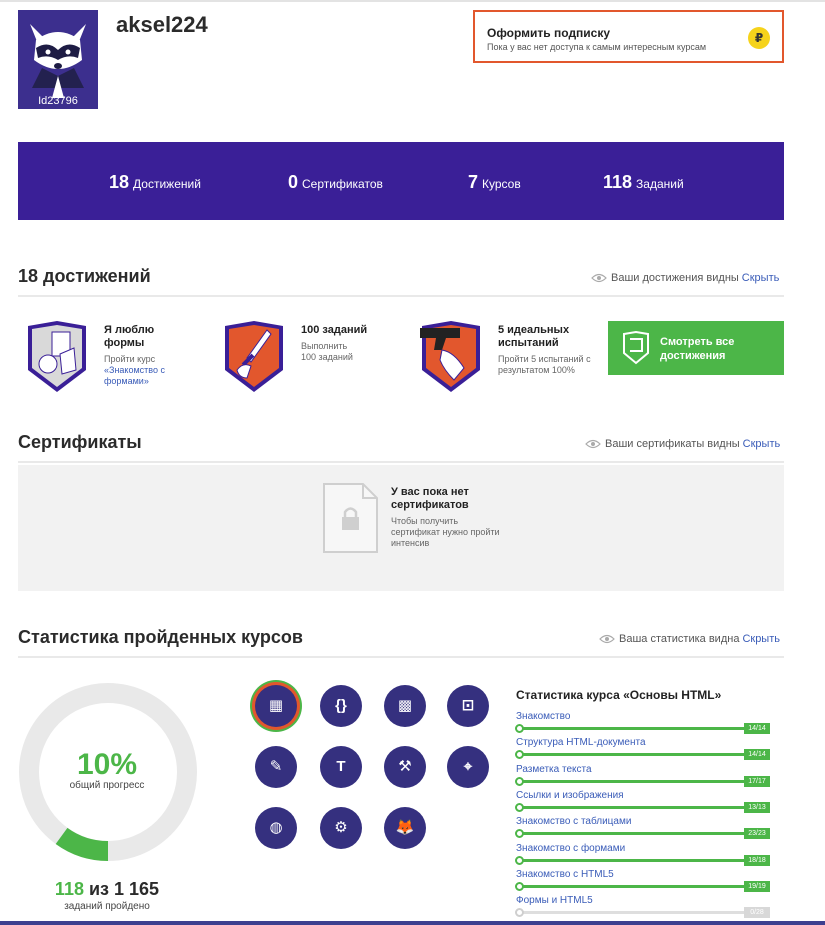  Describe the element at coordinates (619, 695) in the screenshot. I see `course-stats-course-title: Статистика курса «Основы HTML»` at that location.